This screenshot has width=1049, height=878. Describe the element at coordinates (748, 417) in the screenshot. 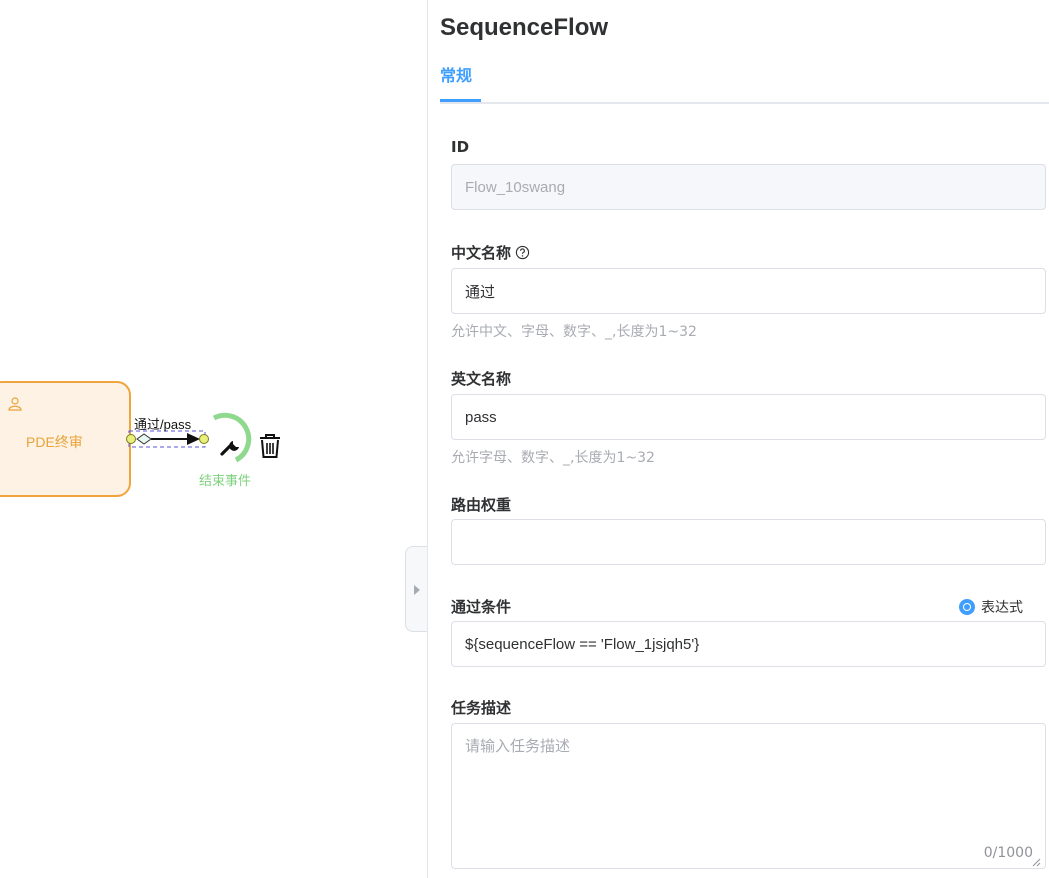

I see `en-name-input` at that location.